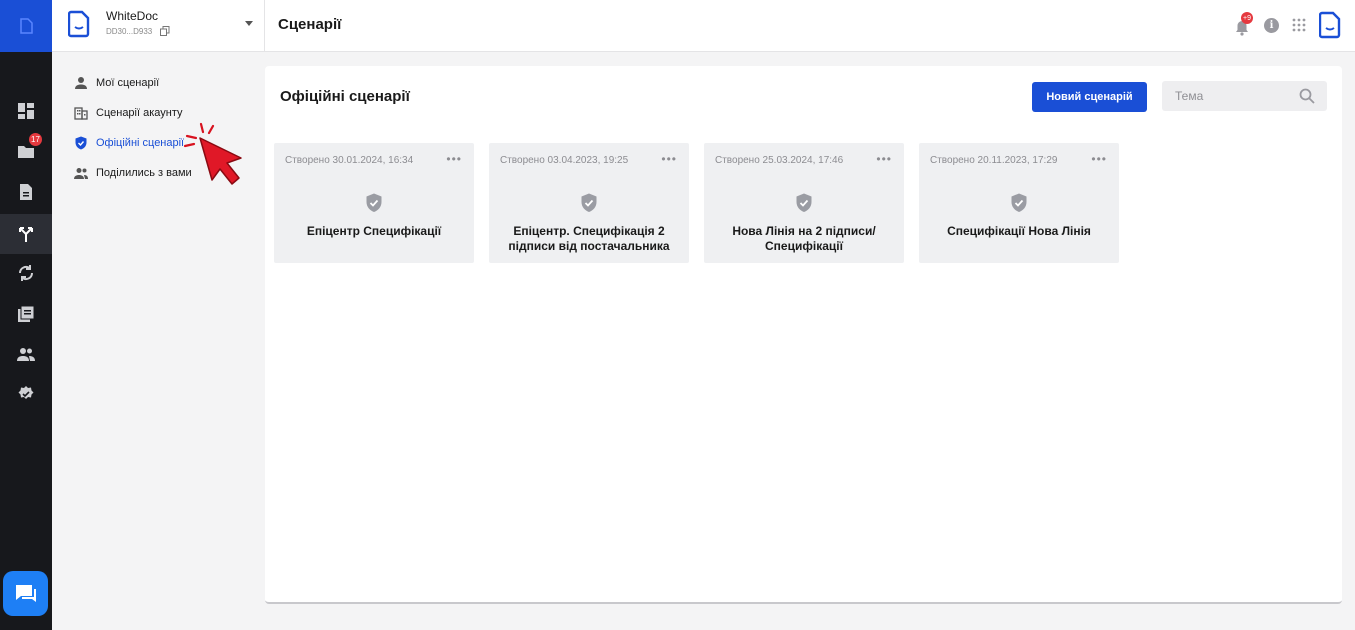  I want to click on app-logo, so click(26, 26).